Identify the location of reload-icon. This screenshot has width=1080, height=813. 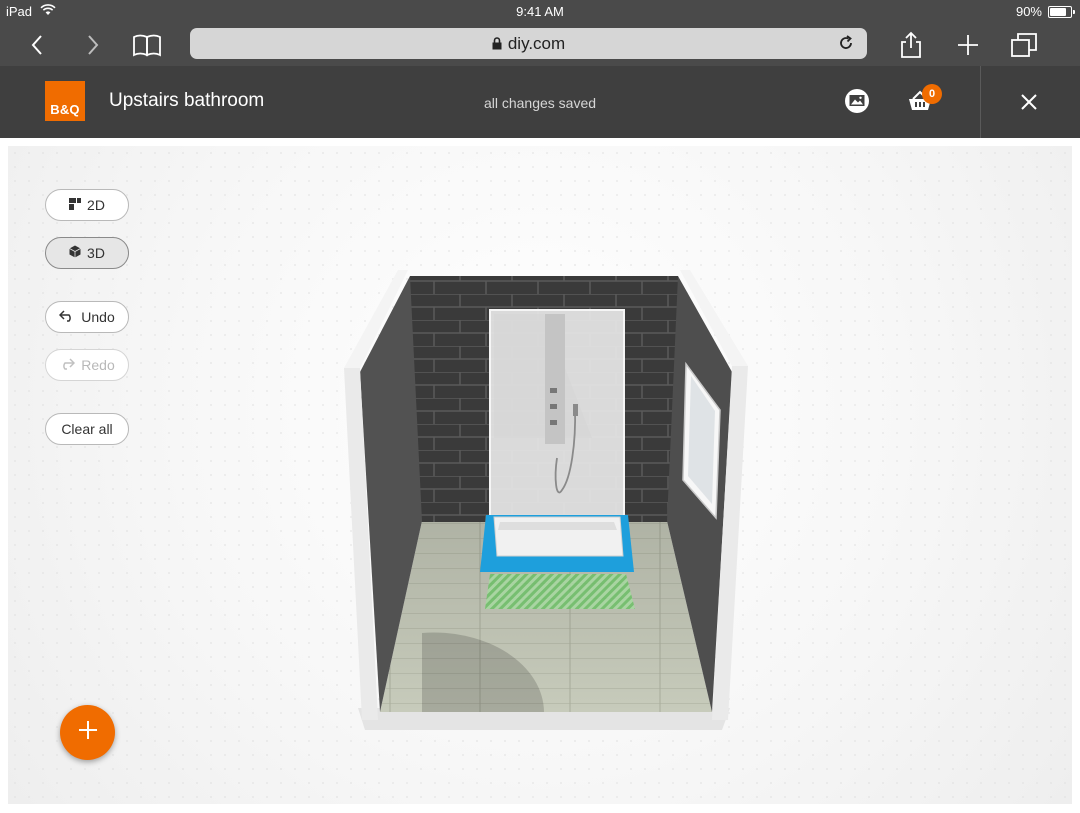
(846, 43).